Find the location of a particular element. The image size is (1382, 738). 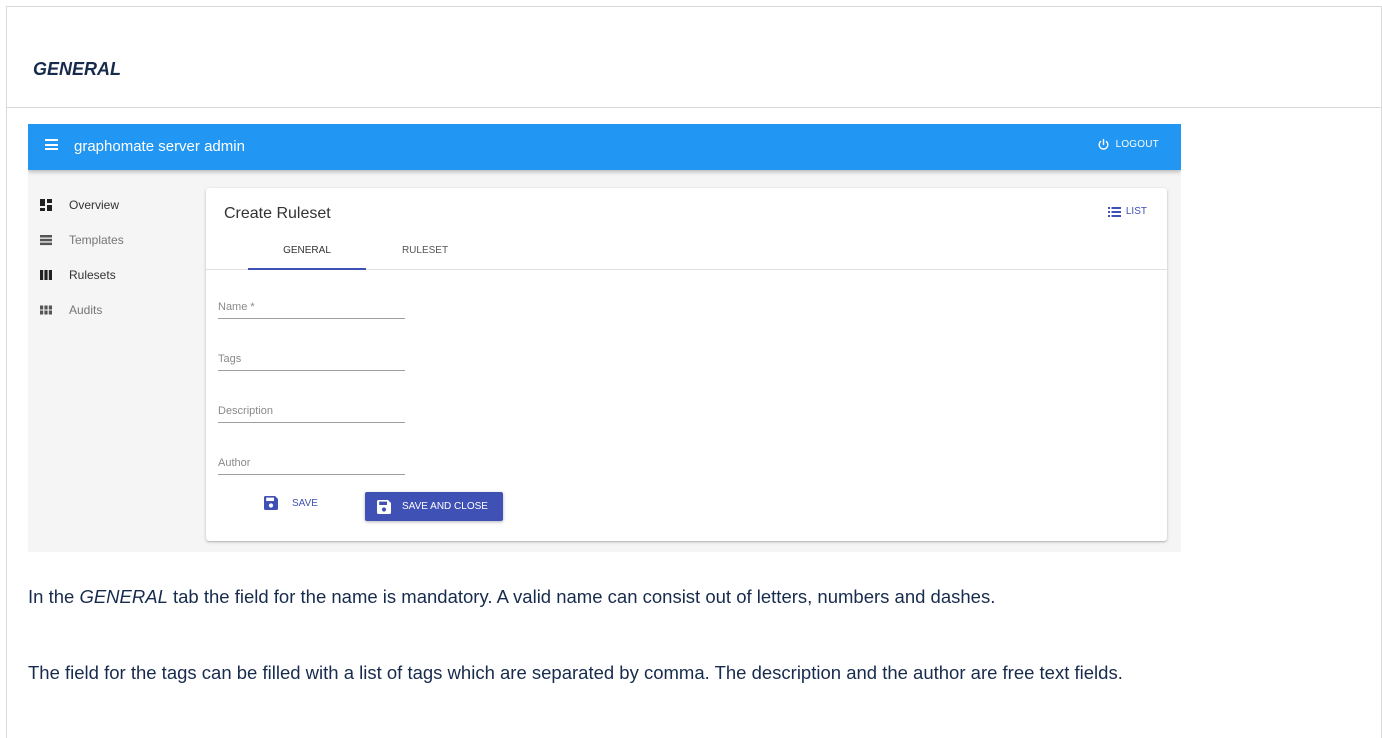

section-header: GENERAL is located at coordinates (694, 57).